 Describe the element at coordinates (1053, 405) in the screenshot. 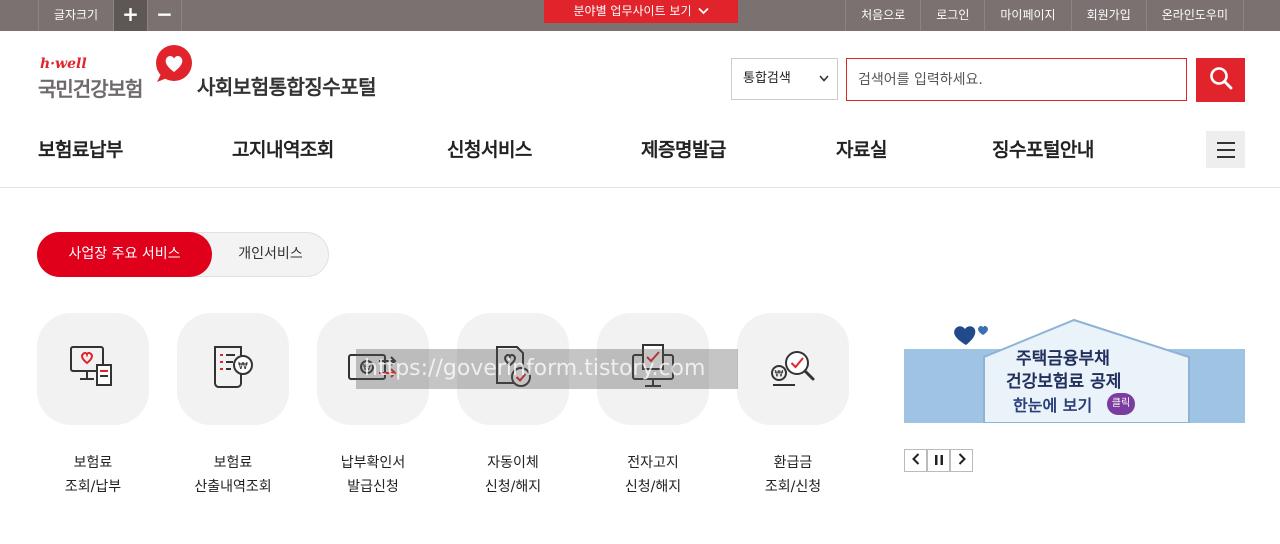

I see `banner-line-3: 한눈에 보기` at that location.